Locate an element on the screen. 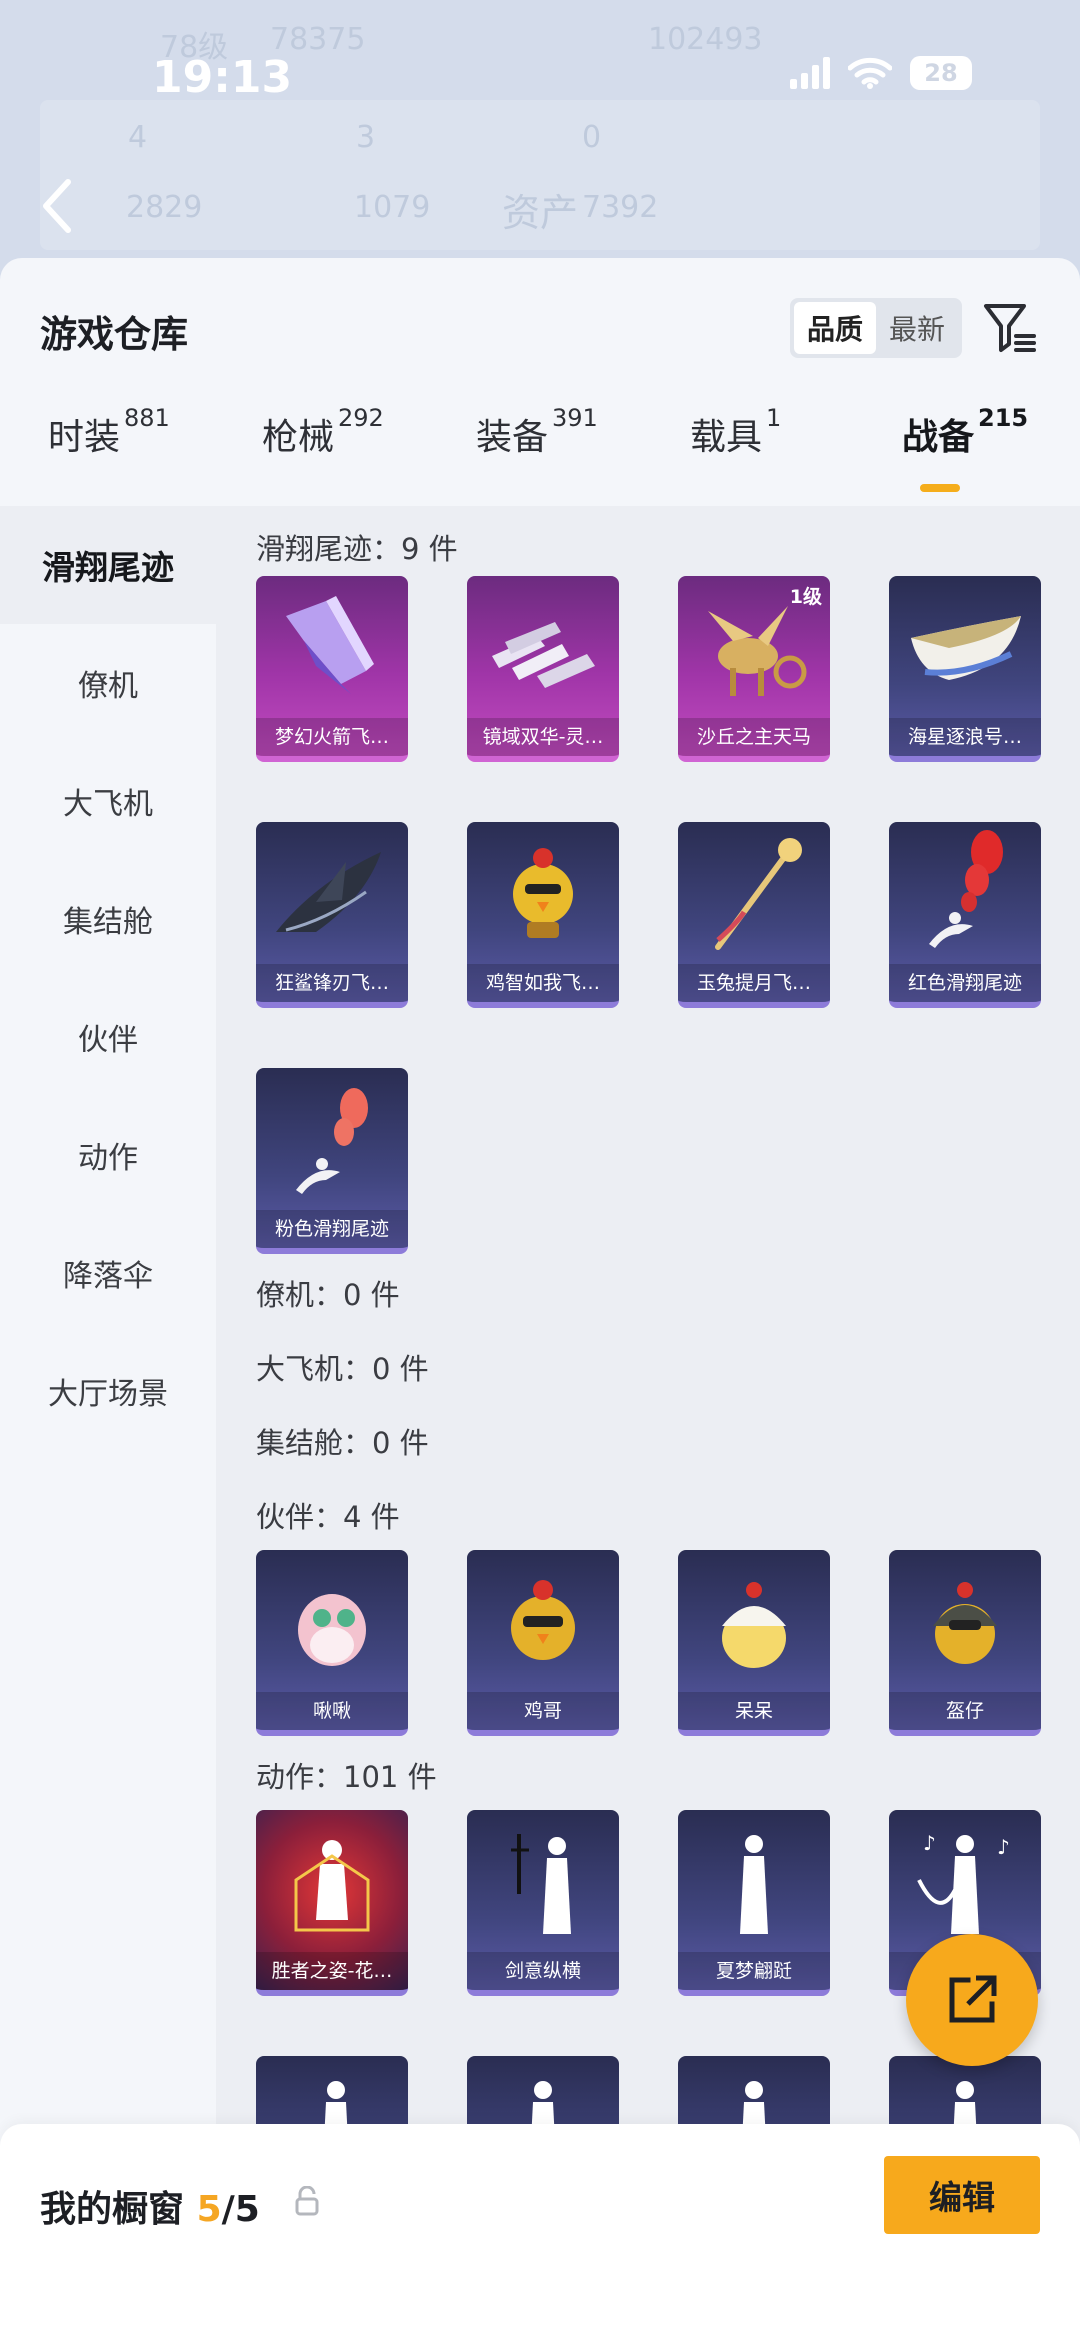 Image resolution: width=1080 pixels, height=2347 pixels. showcase-label: 我的橱窗 5/5 is located at coordinates (150, 2209).